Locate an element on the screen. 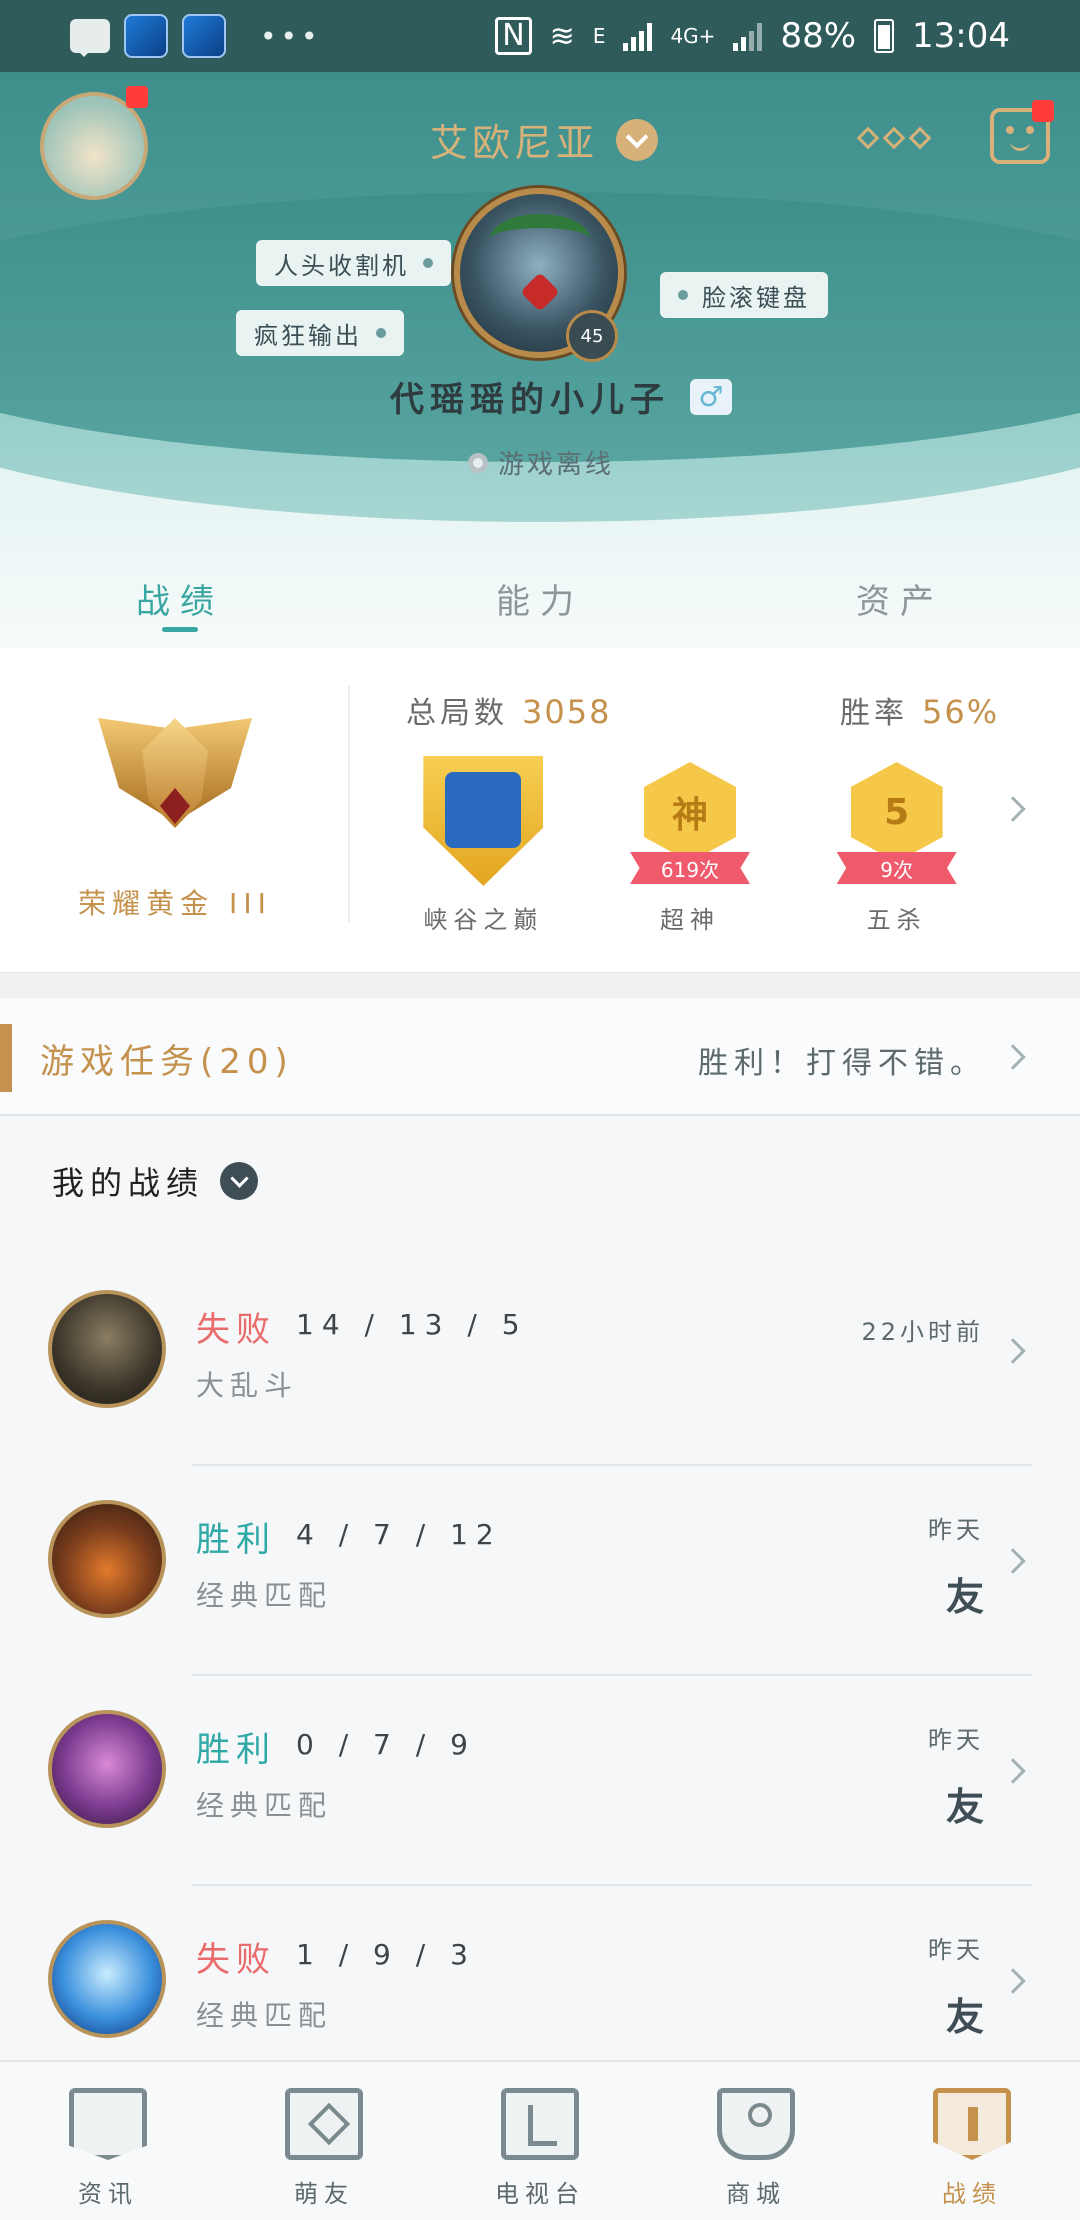 The height and width of the screenshot is (2220, 1080). app-notification-icon is located at coordinates (146, 36).